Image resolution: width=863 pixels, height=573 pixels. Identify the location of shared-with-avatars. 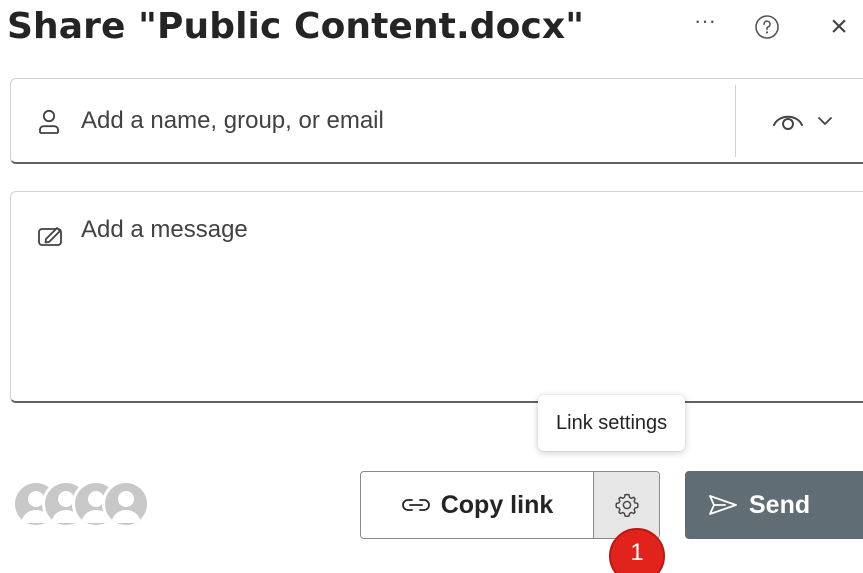
(87, 506).